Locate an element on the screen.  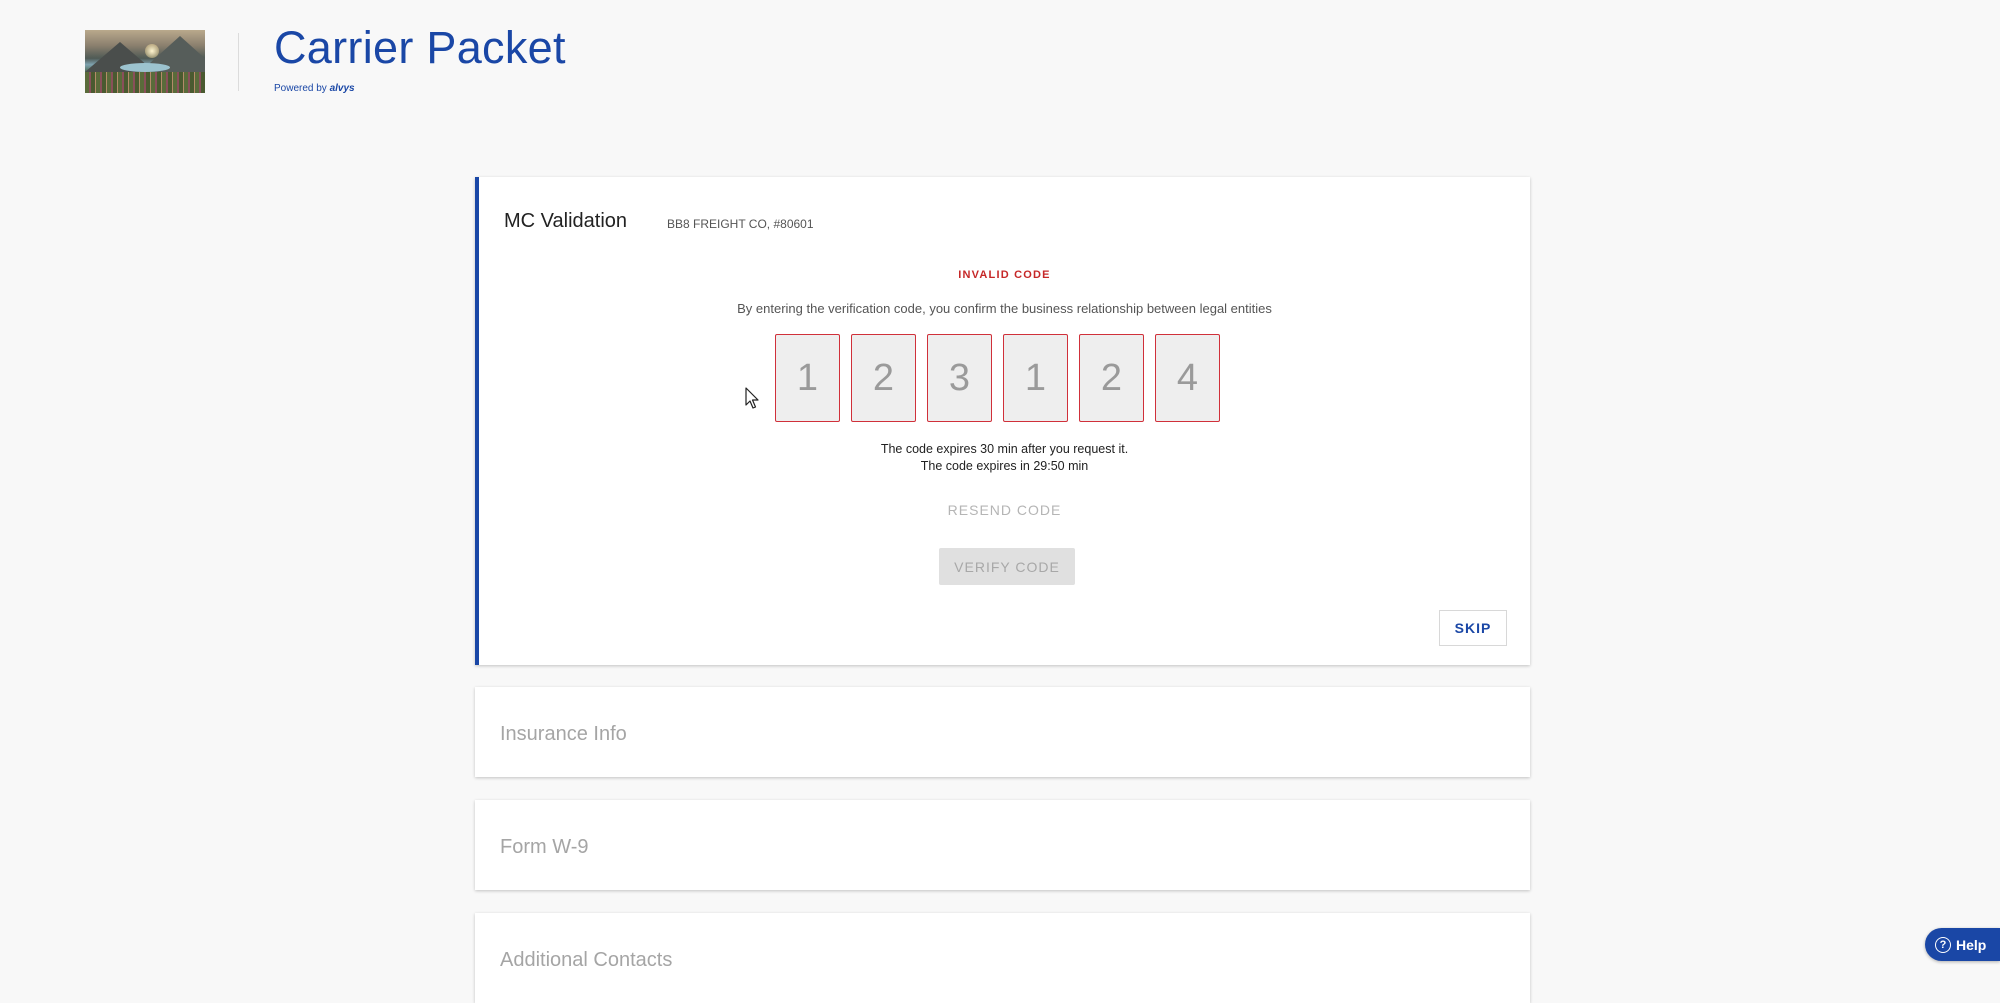
mc-validation-title: MC Validation is located at coordinates (566, 221).